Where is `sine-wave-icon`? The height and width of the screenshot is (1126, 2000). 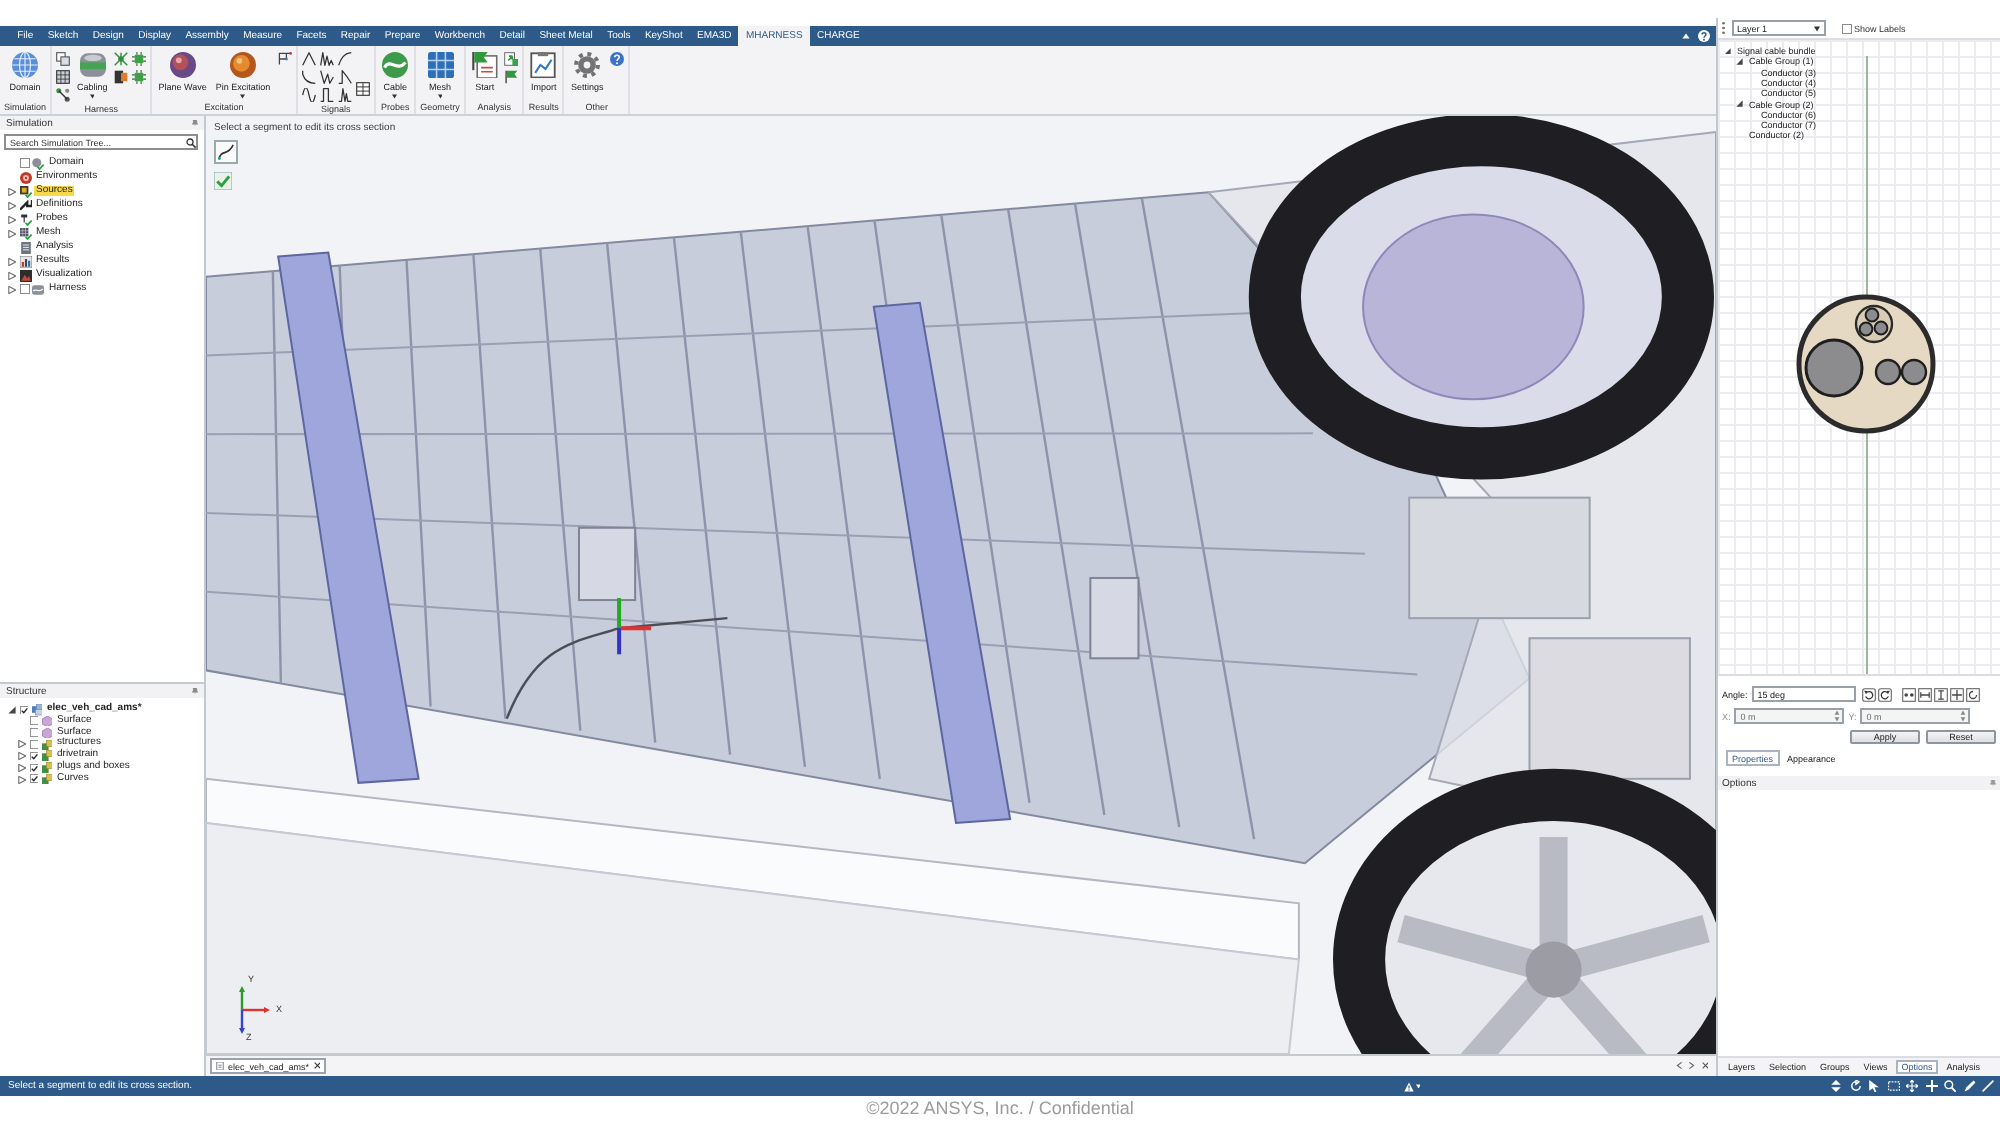 sine-wave-icon is located at coordinates (308, 95).